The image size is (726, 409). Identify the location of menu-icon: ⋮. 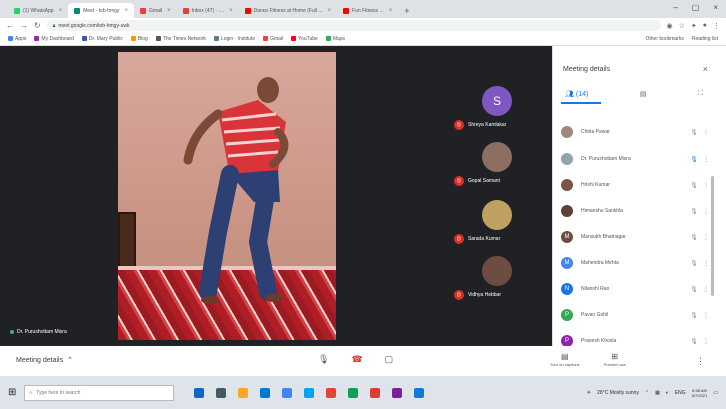
(716, 26).